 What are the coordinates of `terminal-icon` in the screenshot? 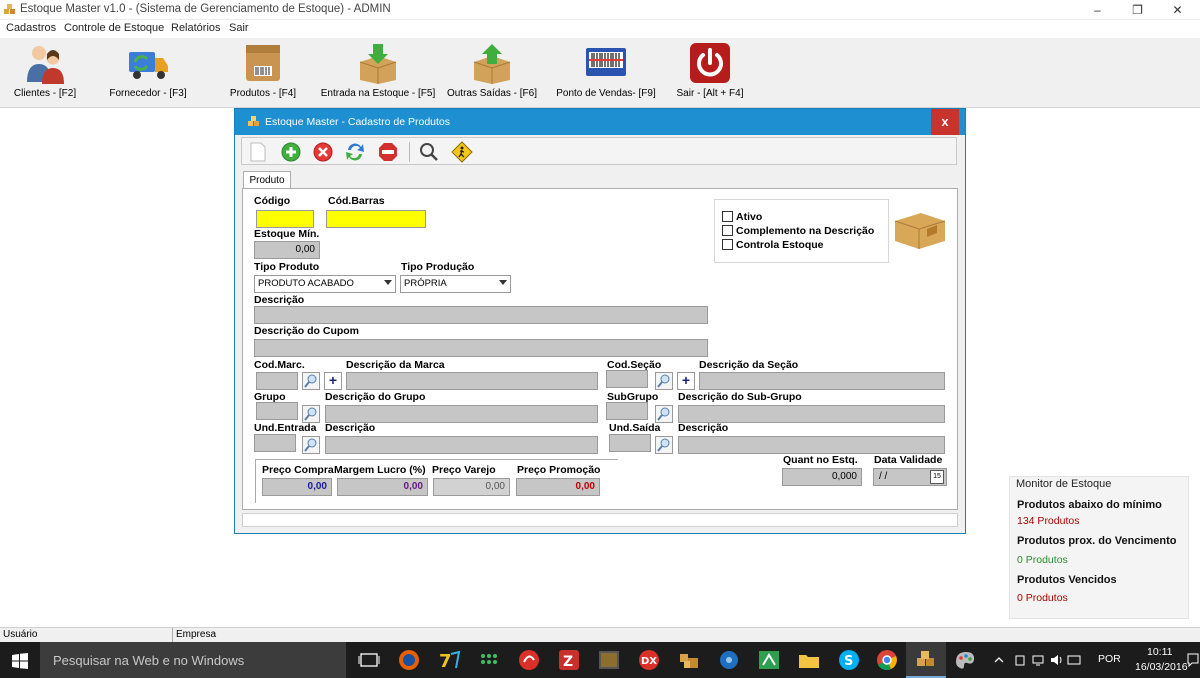 It's located at (609, 660).